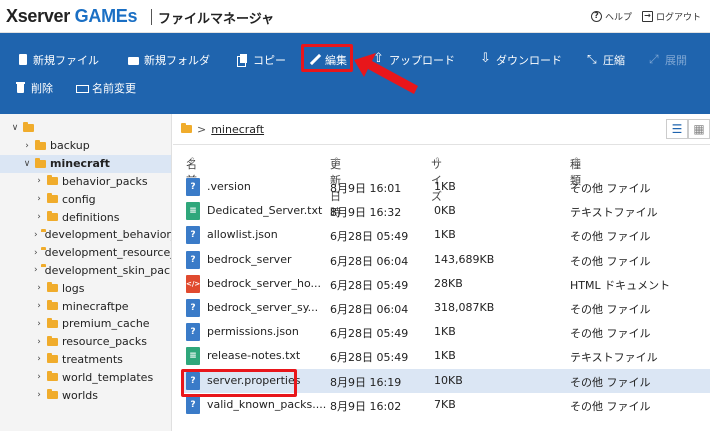 This screenshot has height=431, width=710. What do you see at coordinates (85, 128) in the screenshot?
I see `tree-item: ∨` at bounding box center [85, 128].